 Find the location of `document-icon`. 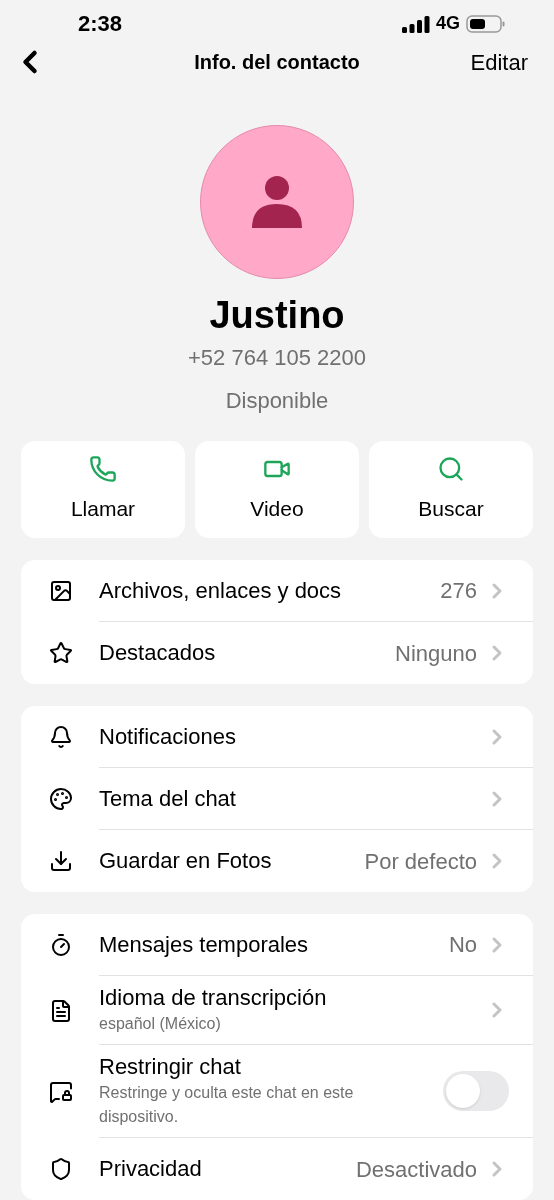

document-icon is located at coordinates (61, 1010).